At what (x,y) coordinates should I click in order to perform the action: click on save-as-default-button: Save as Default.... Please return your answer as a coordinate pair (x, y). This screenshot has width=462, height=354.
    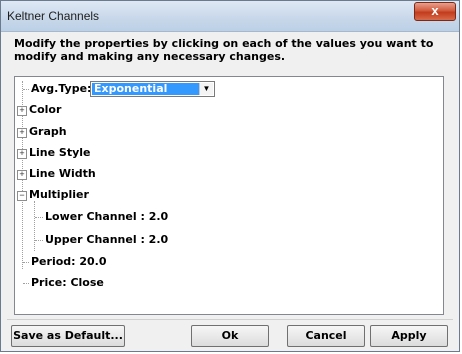
    Looking at the image, I should click on (68, 336).